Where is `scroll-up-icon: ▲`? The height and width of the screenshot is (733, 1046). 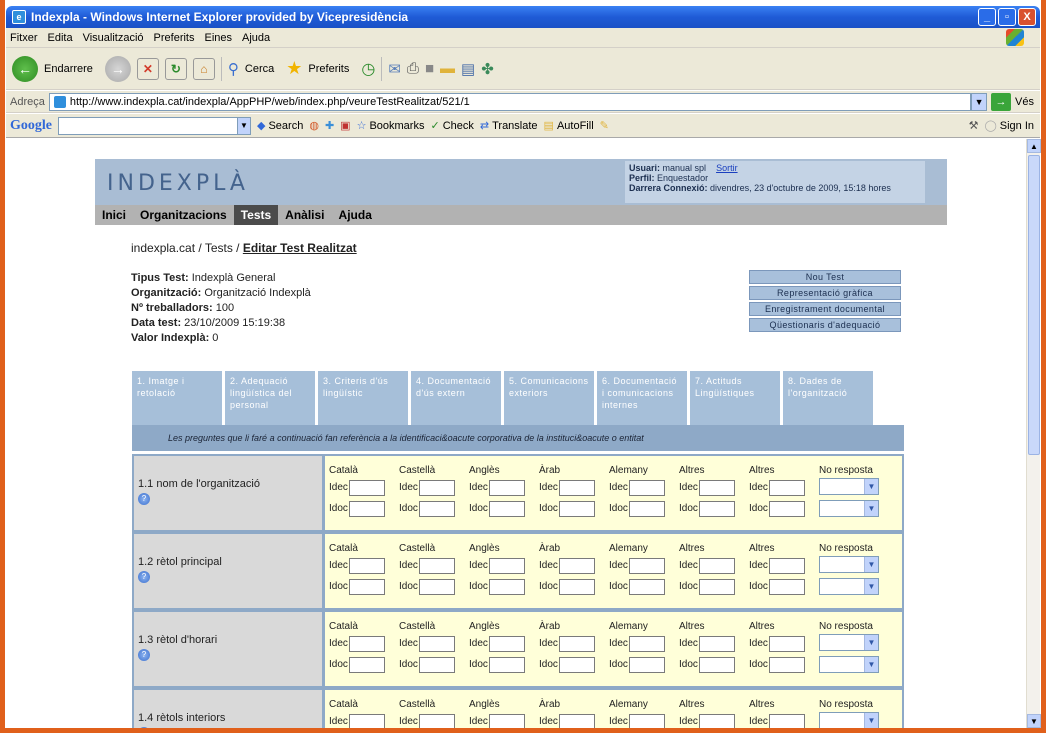 scroll-up-icon: ▲ is located at coordinates (1034, 146).